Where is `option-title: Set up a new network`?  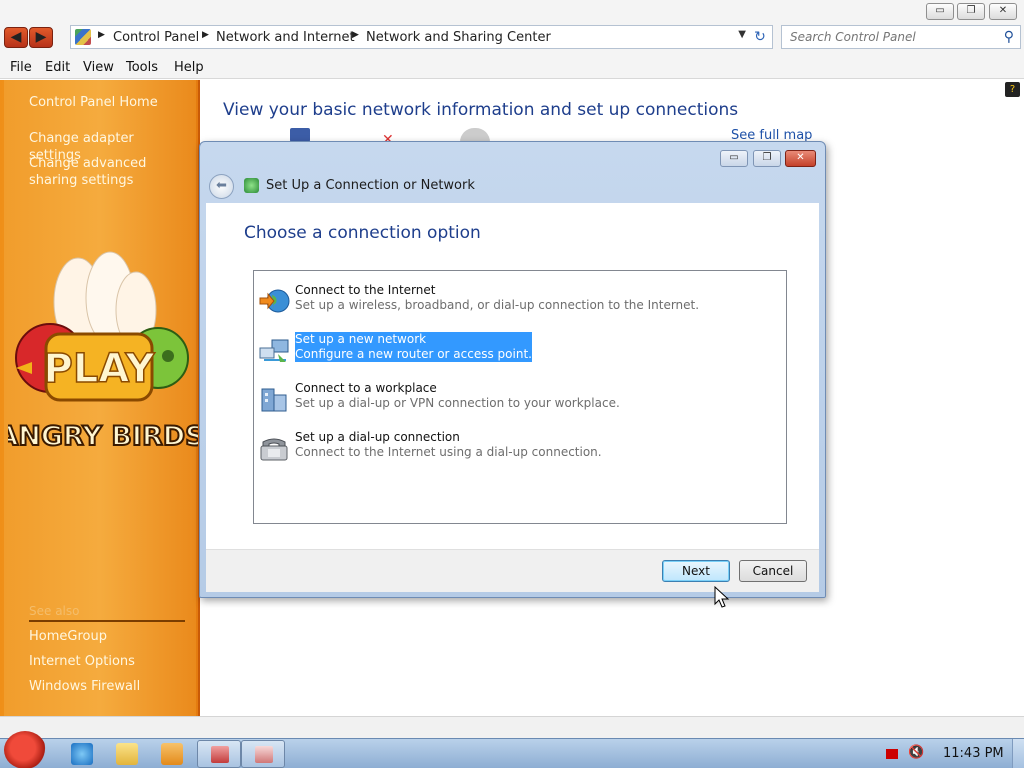
option-title: Set up a new network is located at coordinates (361, 339).